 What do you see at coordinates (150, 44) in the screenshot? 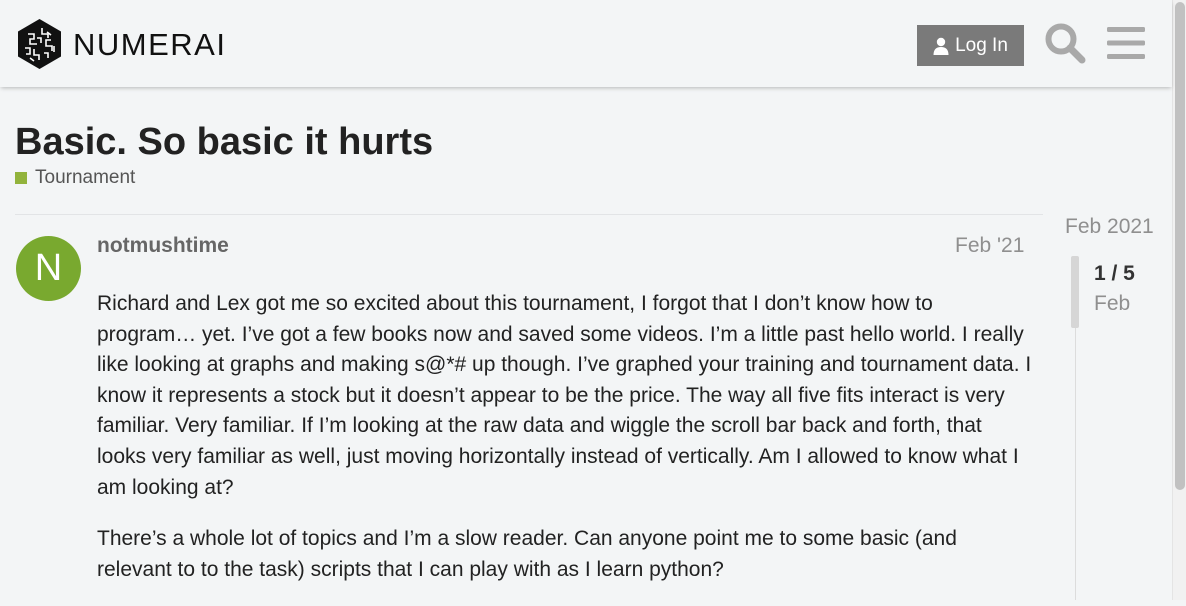
I see `logo-text: NUMERAI` at bounding box center [150, 44].